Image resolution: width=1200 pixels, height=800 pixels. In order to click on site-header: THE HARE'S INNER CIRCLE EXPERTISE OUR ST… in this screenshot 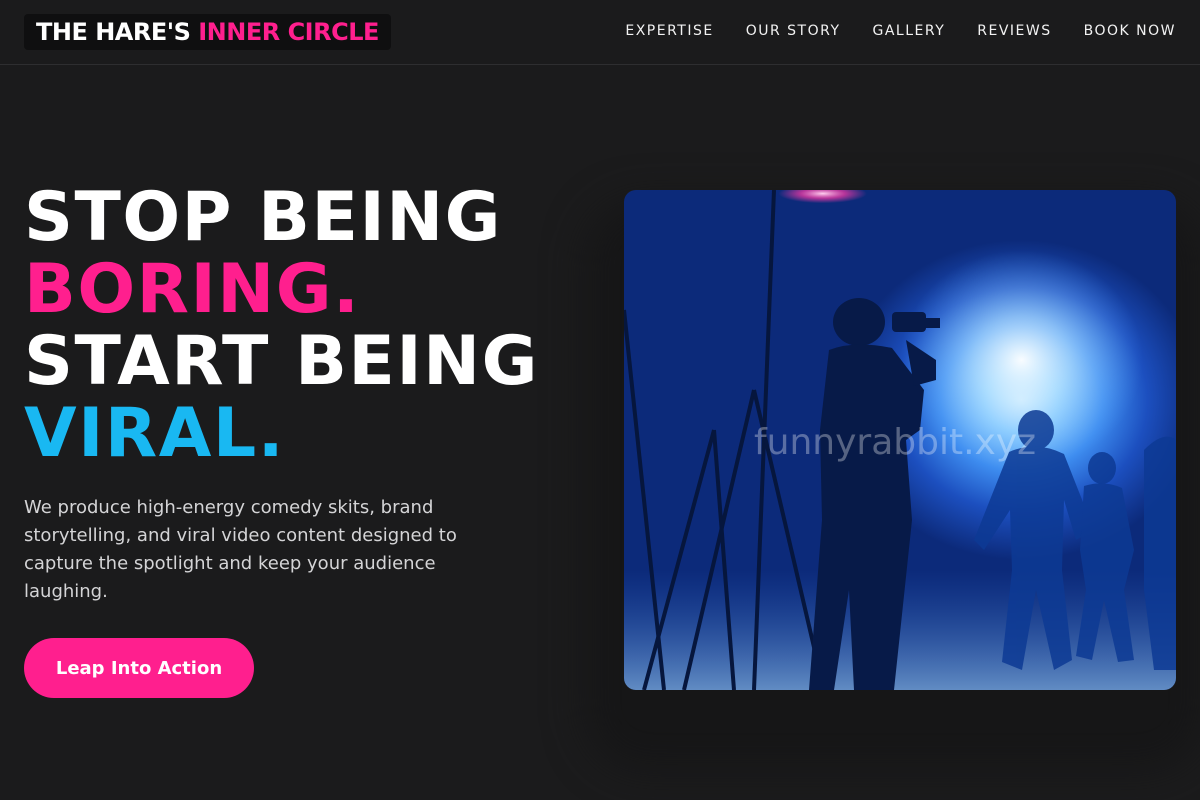, I will do `click(600, 32)`.